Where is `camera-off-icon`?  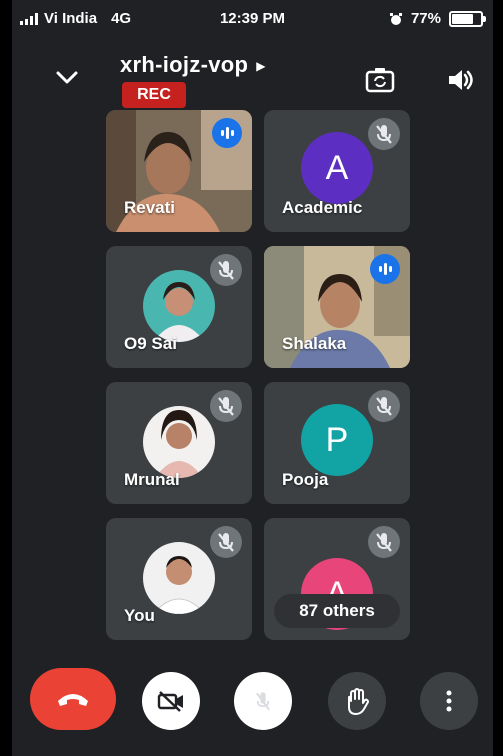
camera-off-icon is located at coordinates (170, 701).